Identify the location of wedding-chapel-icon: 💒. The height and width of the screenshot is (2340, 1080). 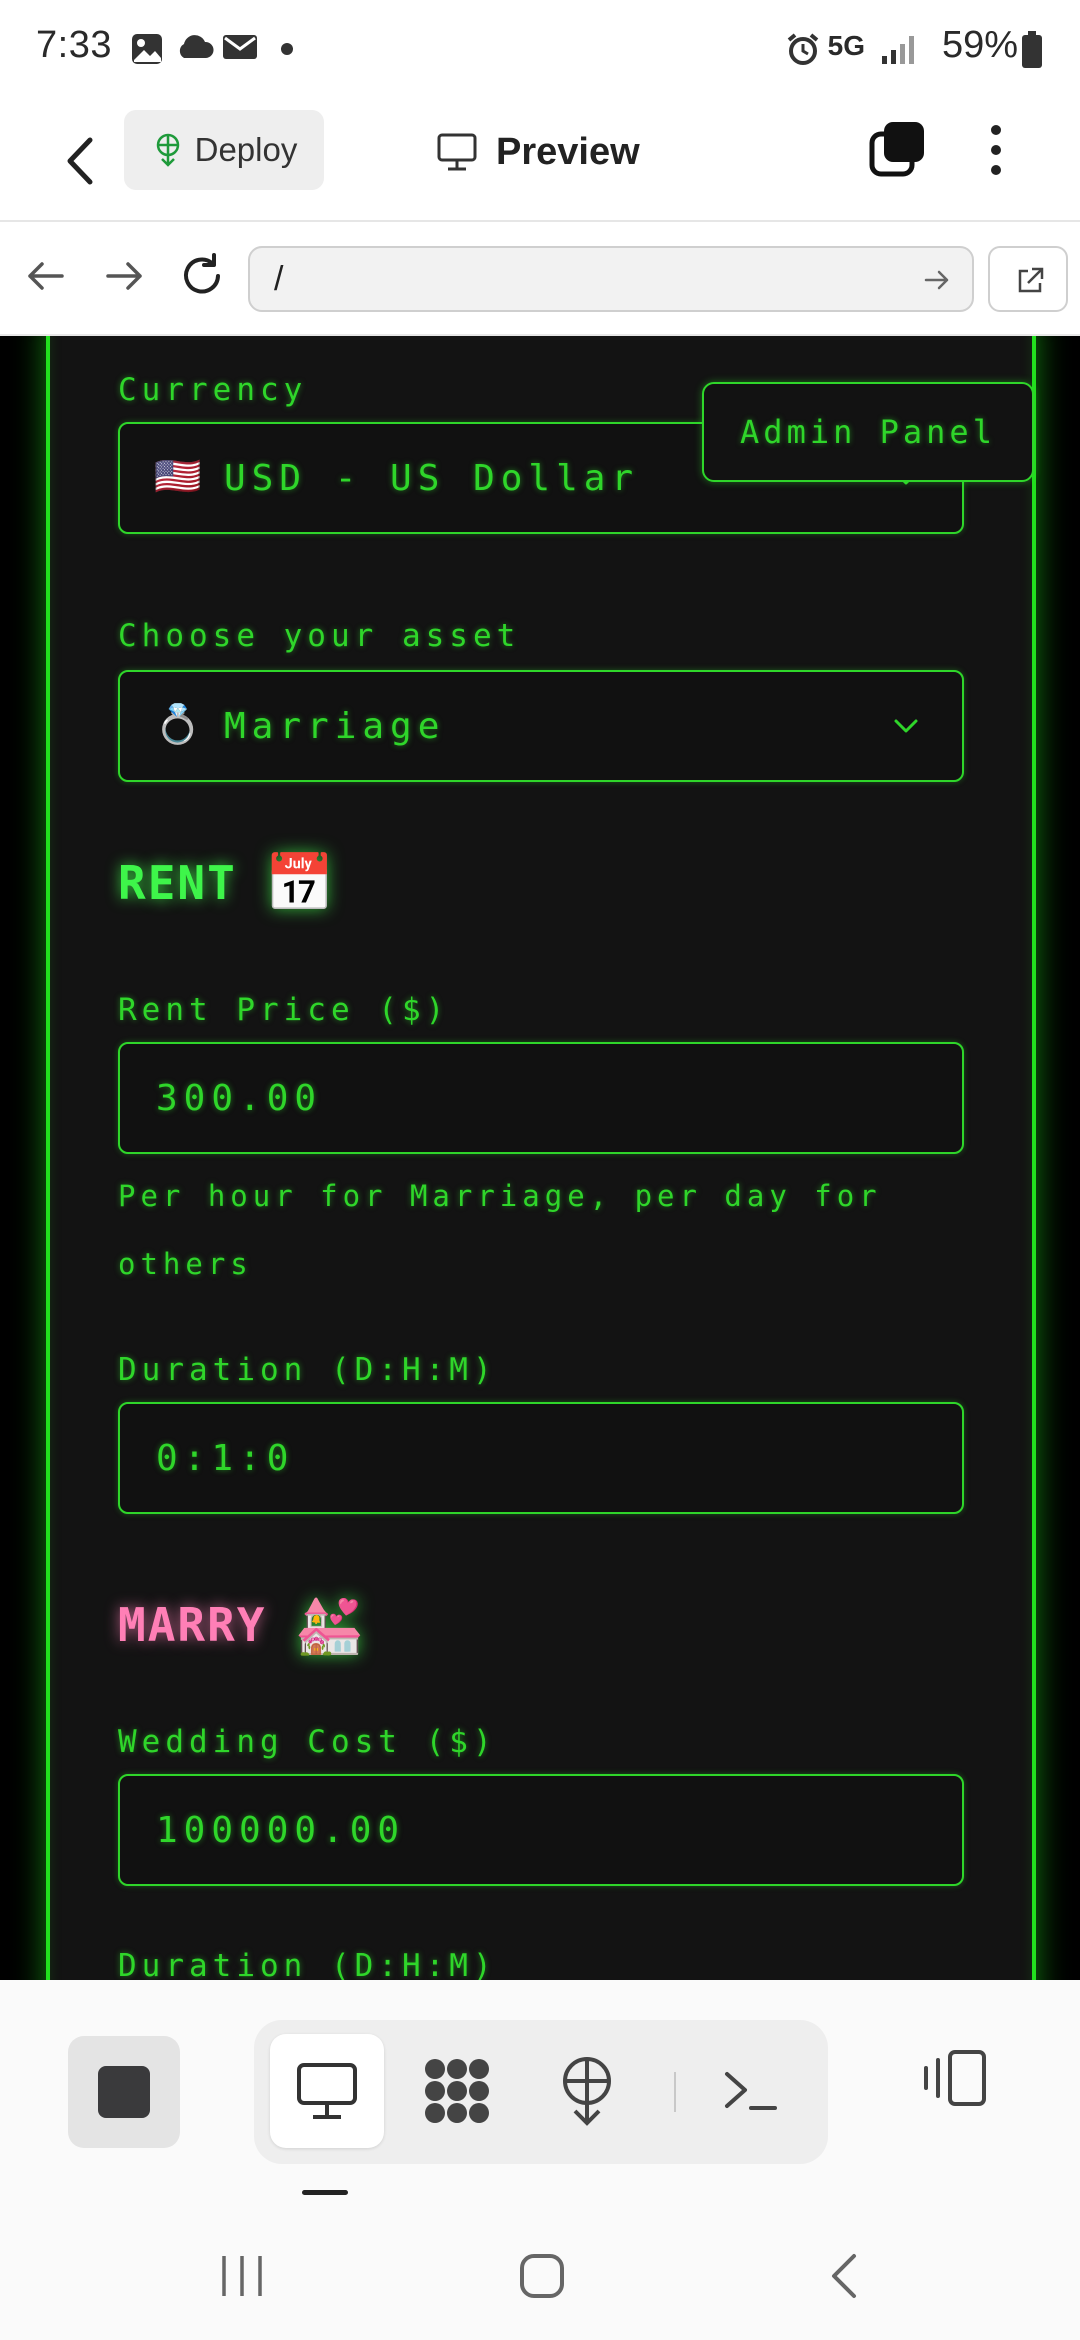
(330, 1625).